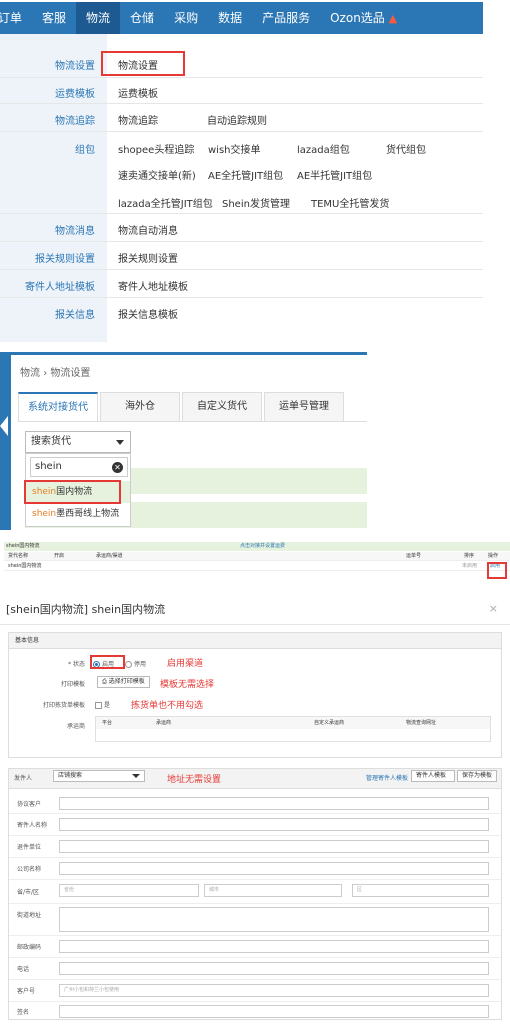 The image size is (510, 1024). What do you see at coordinates (222, 407) in the screenshot?
I see `tab-custom-forwarder: 自定义货代` at bounding box center [222, 407].